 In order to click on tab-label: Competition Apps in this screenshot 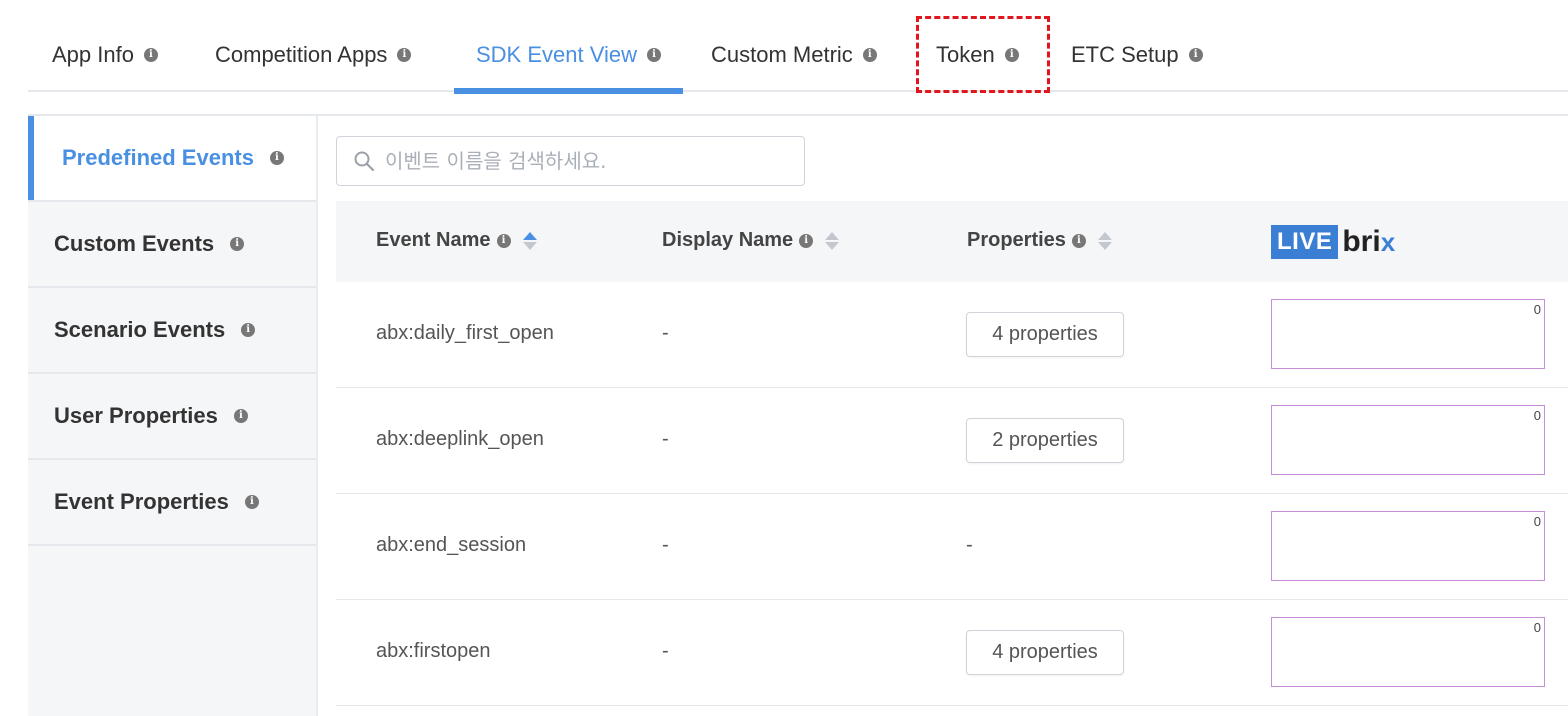, I will do `click(301, 54)`.